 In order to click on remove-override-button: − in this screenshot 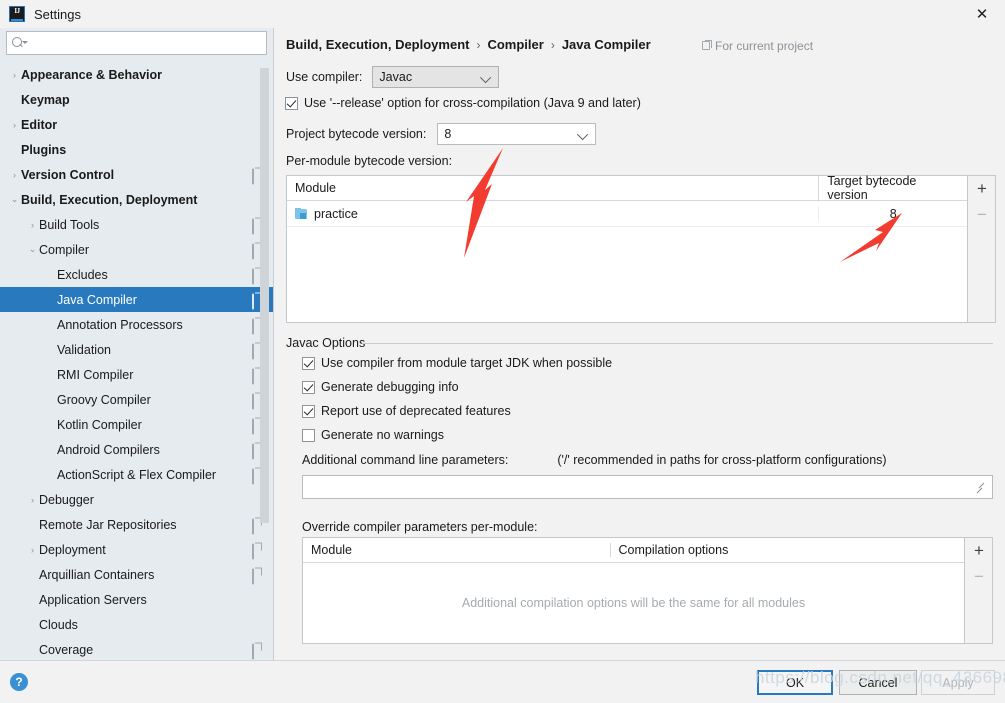, I will do `click(979, 576)`.